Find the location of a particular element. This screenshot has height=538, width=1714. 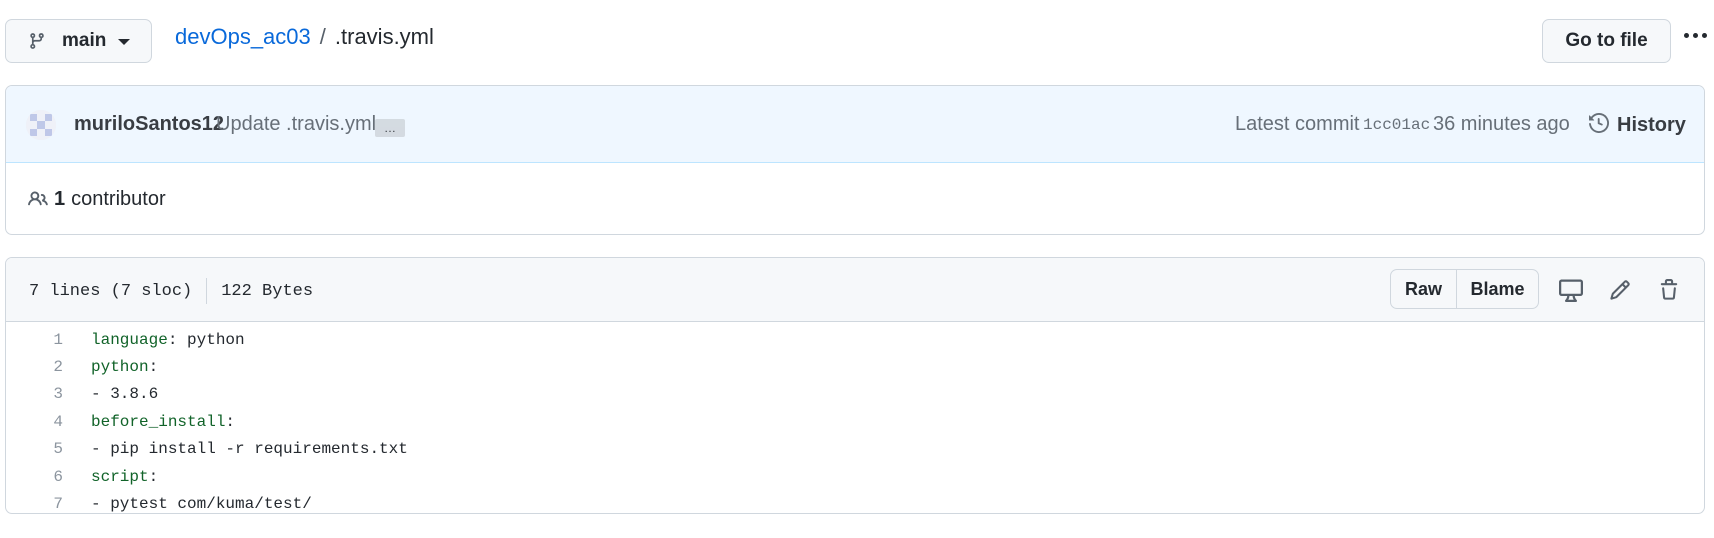

commit-message-link: Update .travis.yml is located at coordinates (296, 124).